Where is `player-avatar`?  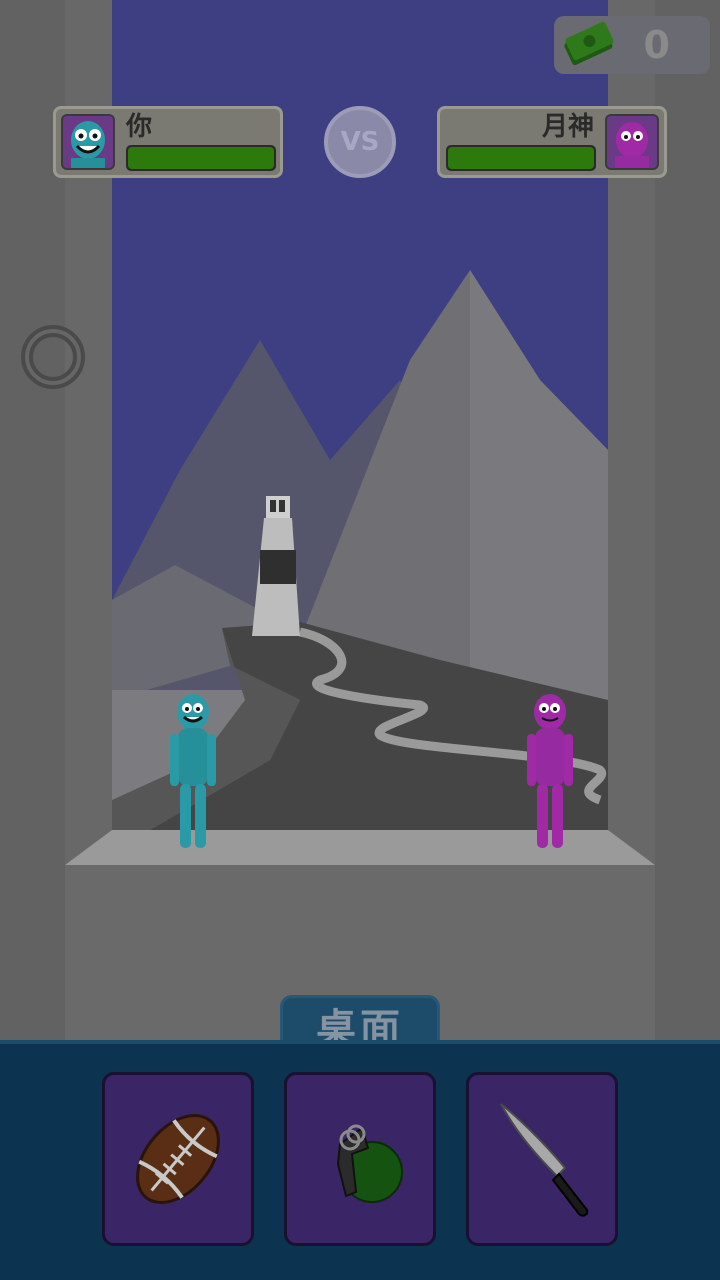 player-avatar is located at coordinates (88, 142).